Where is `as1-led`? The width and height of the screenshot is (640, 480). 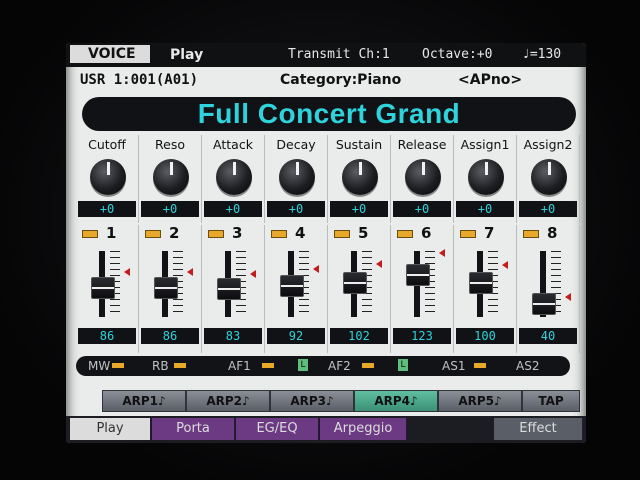 as1-led is located at coordinates (480, 365).